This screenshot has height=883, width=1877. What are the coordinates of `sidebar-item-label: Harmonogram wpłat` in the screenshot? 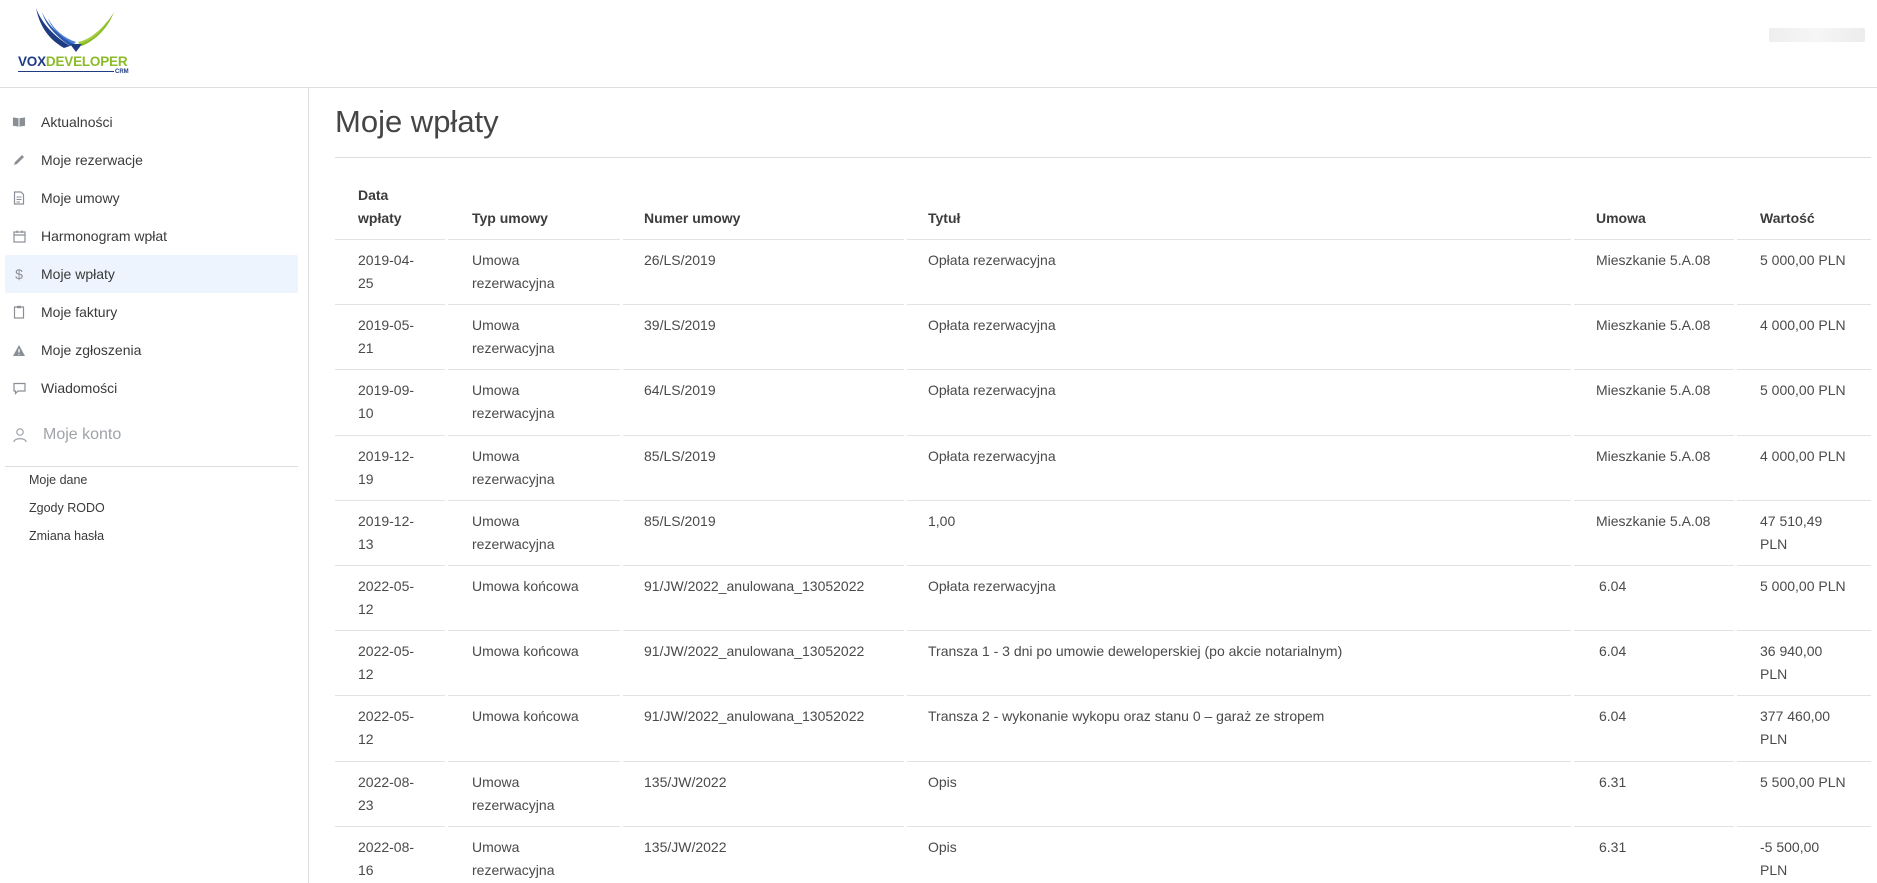 It's located at (104, 236).